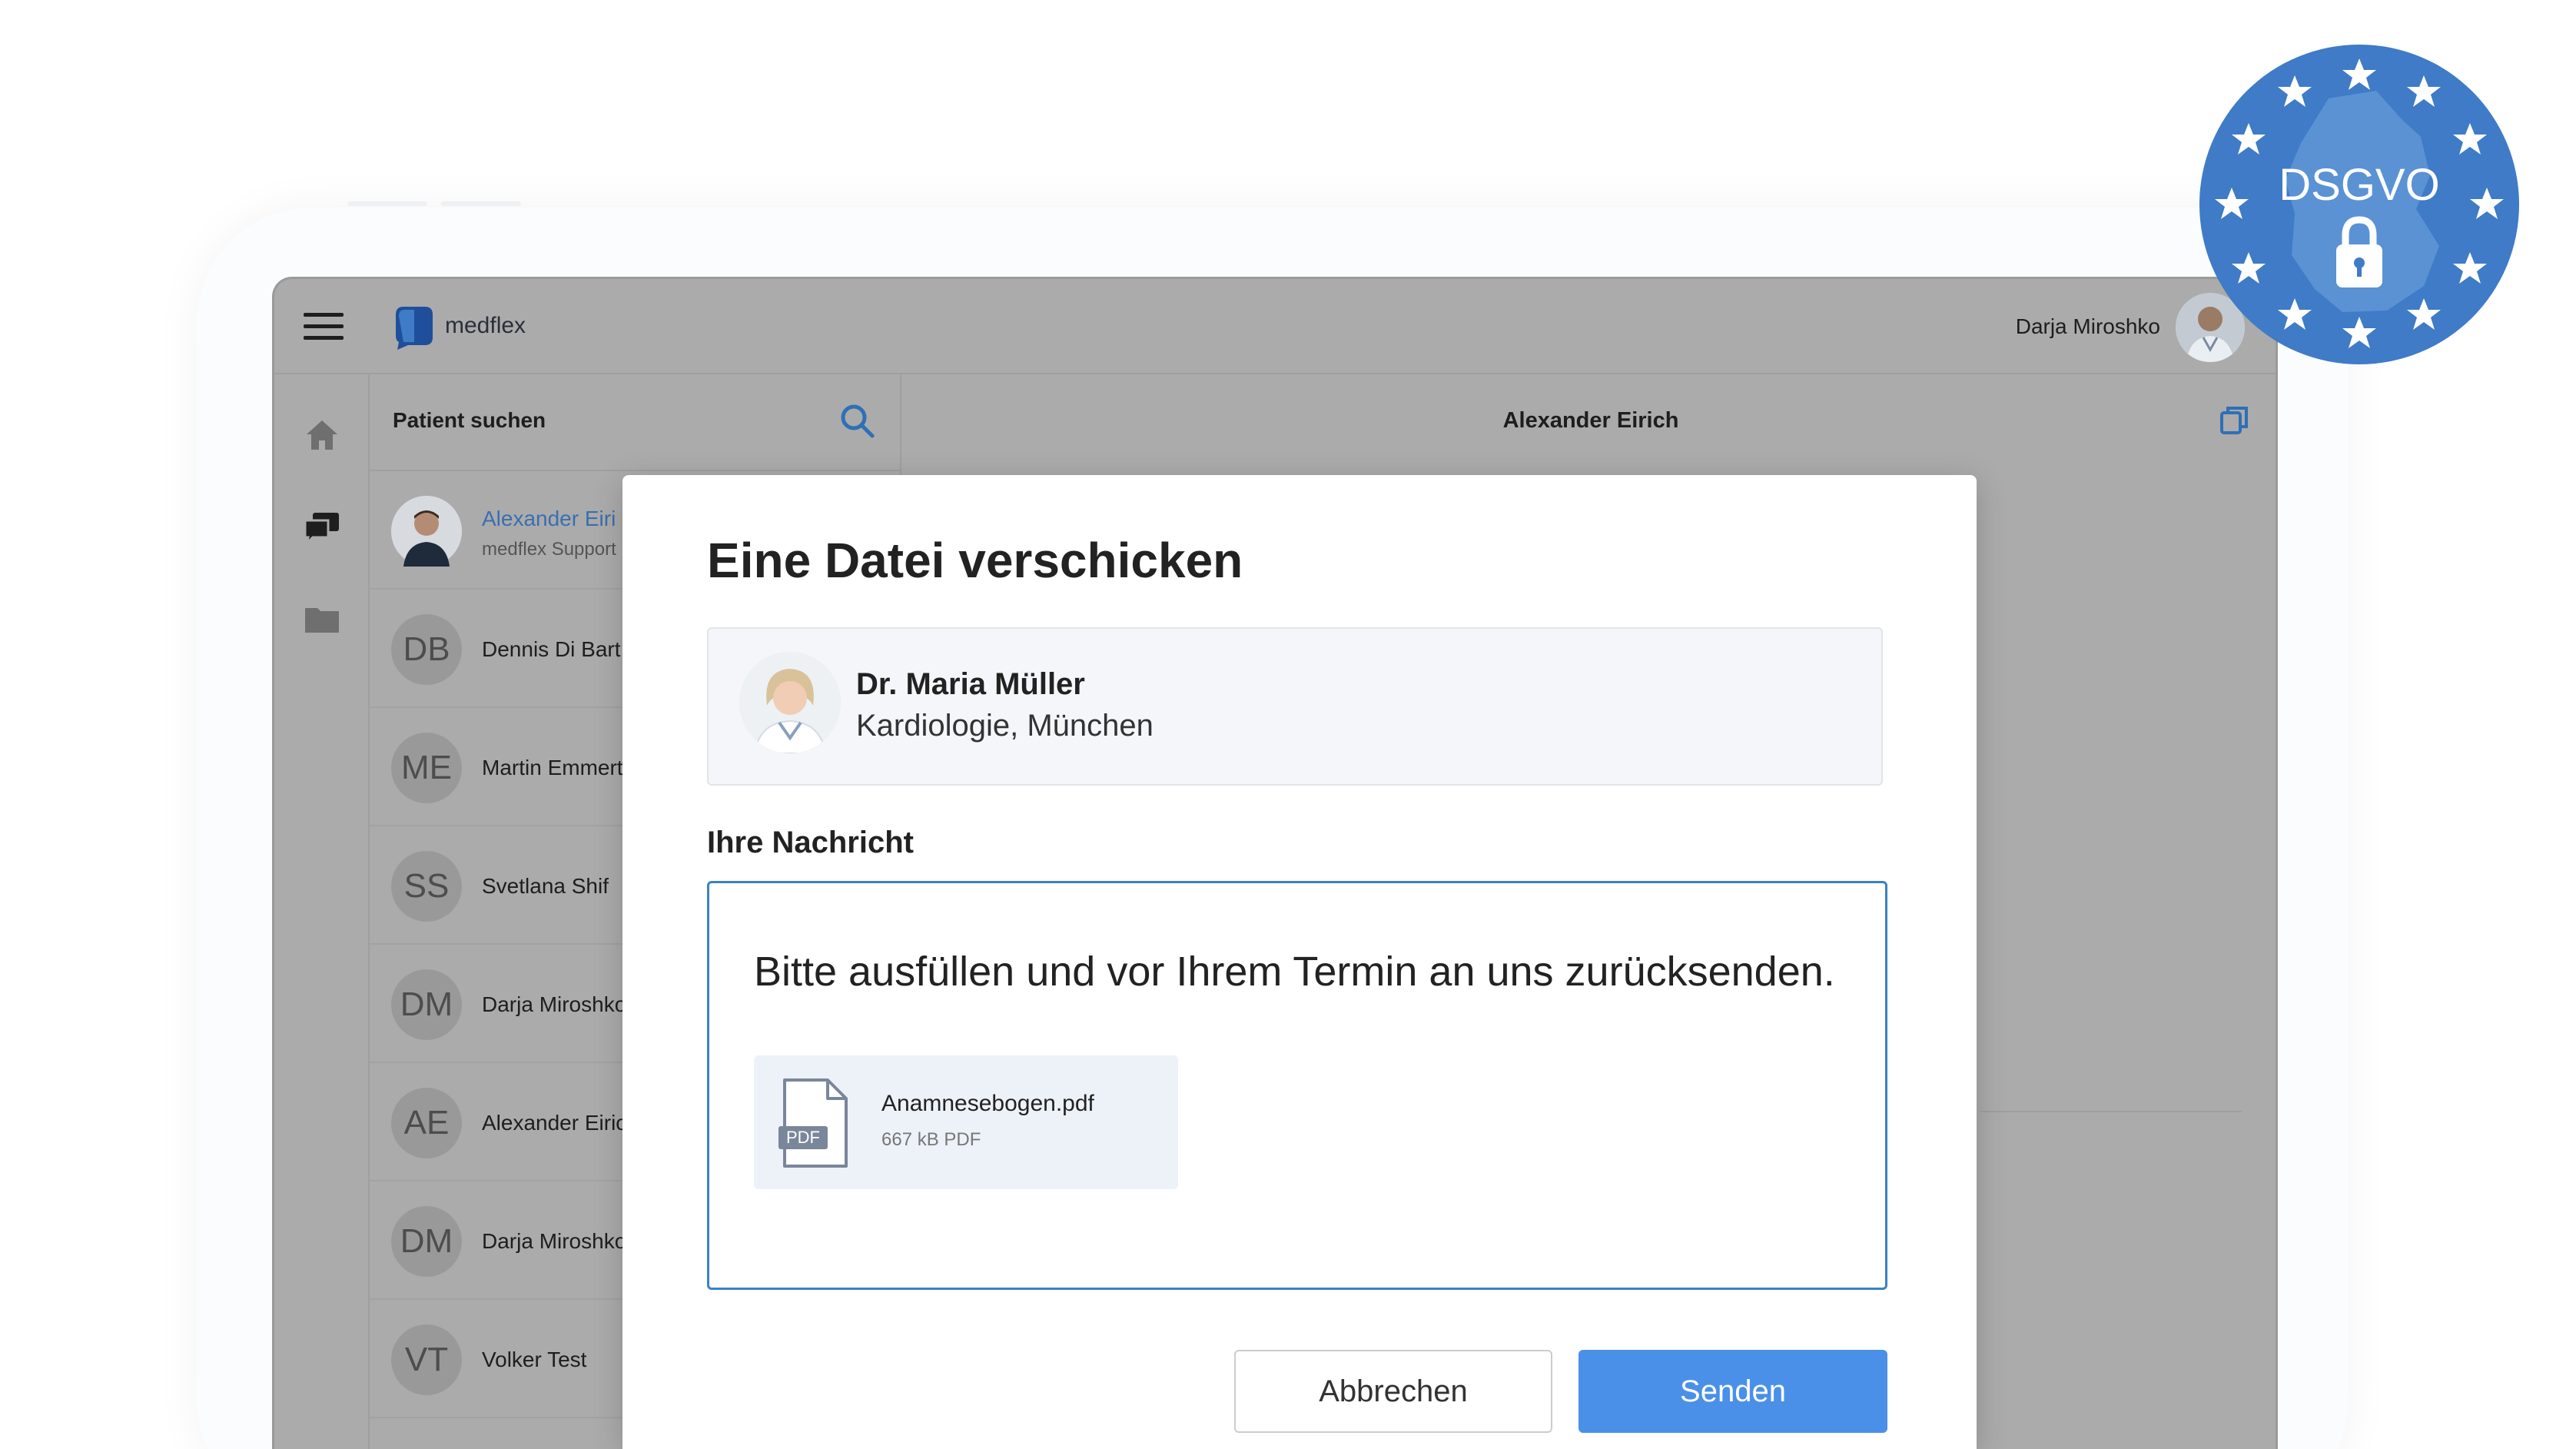  I want to click on recipient-department: Kardiologie, München, so click(1005, 726).